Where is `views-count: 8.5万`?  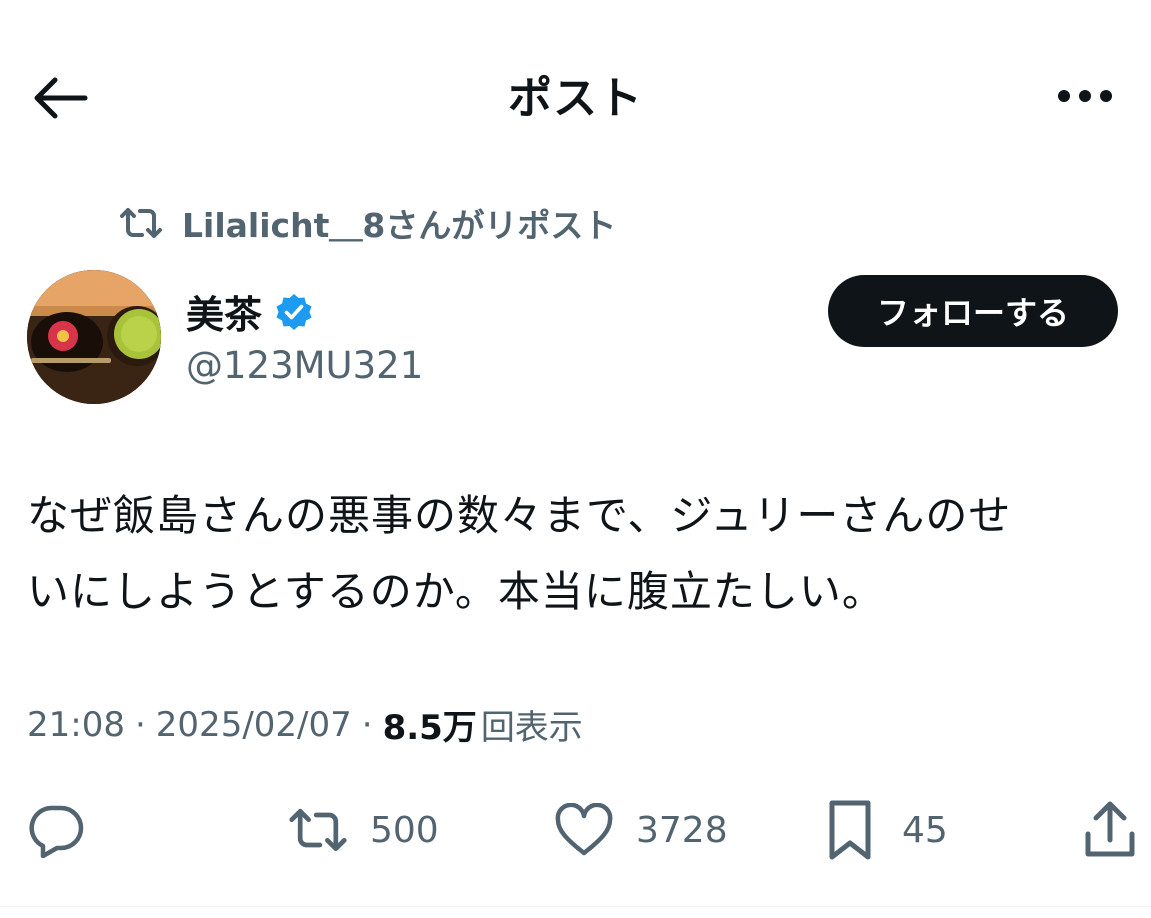
views-count: 8.5万 is located at coordinates (430, 724).